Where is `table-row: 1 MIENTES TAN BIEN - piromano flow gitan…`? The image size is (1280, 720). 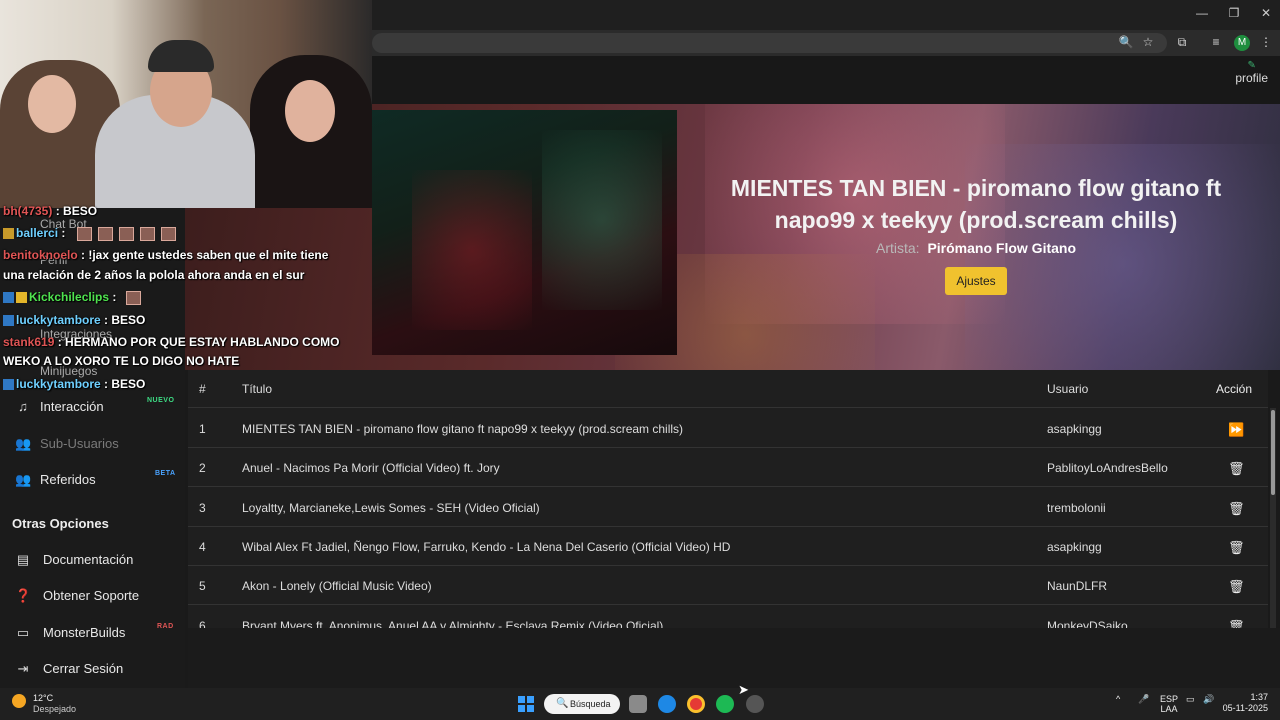 table-row: 1 MIENTES TAN BIEN - piromano flow gitan… is located at coordinates (728, 428).